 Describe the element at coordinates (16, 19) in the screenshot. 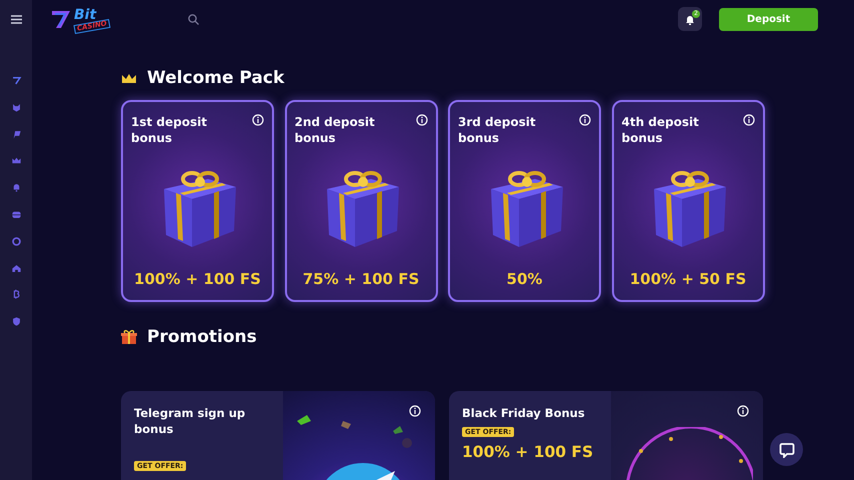

I see `menu-icon` at that location.